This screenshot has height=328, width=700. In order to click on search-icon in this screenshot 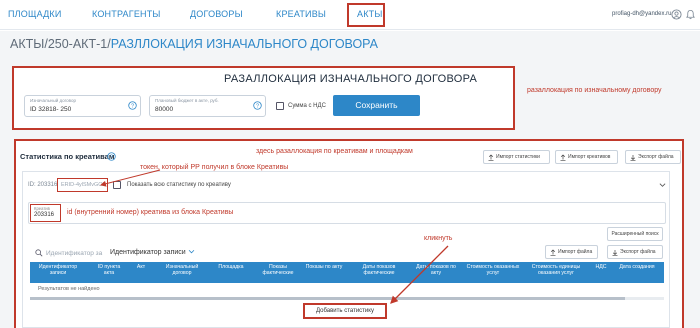, I will do `click(39, 253)`.